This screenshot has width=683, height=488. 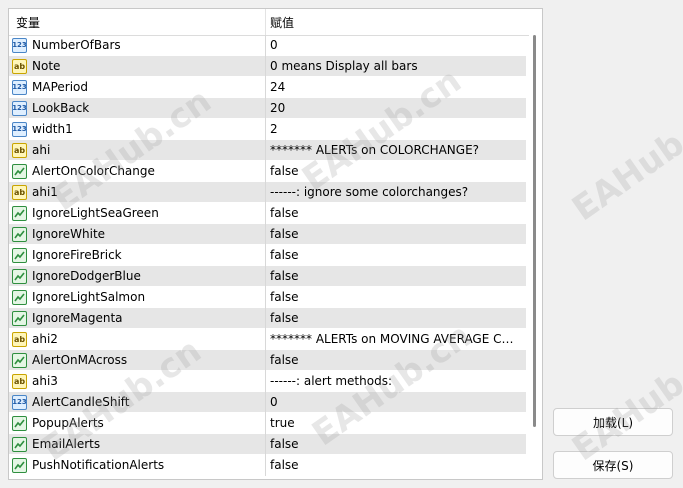 I want to click on table-row: 123 NumberOfBars 0, so click(x=267, y=45).